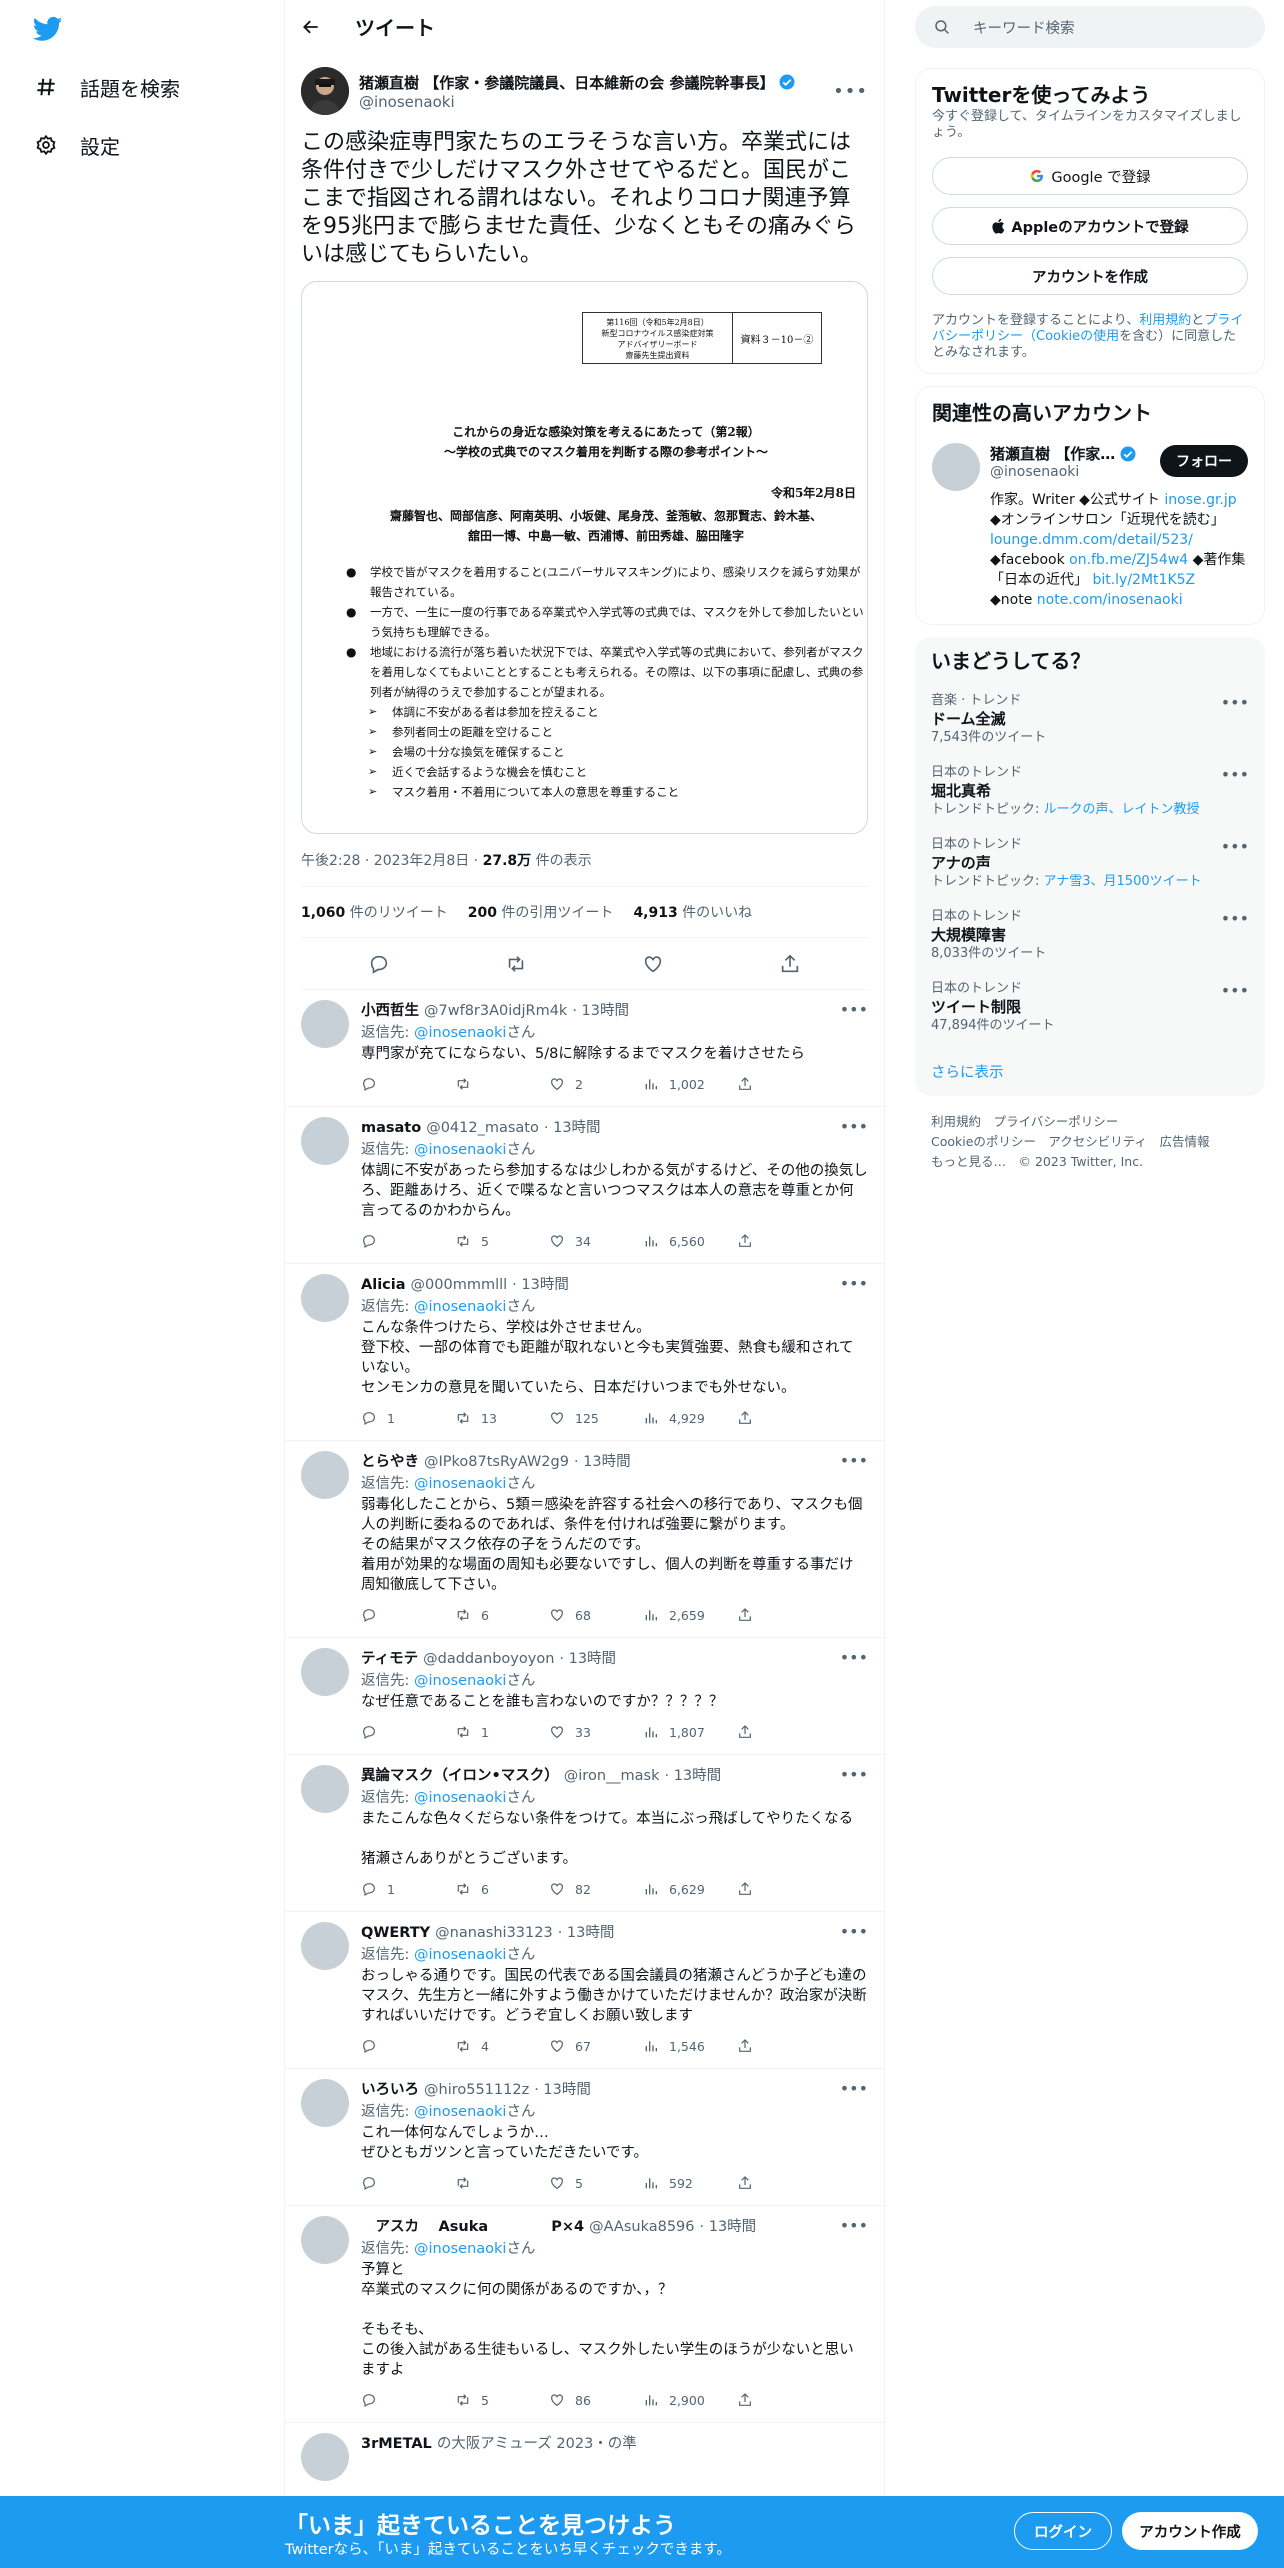 This screenshot has width=1284, height=2568. I want to click on reply-handle: @nanashi33123, so click(494, 1933).